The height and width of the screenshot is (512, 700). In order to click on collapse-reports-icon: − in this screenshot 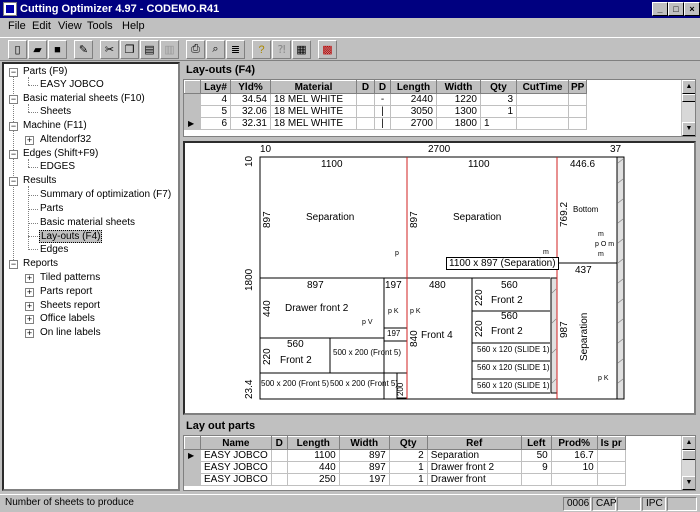, I will do `click(13, 264)`.